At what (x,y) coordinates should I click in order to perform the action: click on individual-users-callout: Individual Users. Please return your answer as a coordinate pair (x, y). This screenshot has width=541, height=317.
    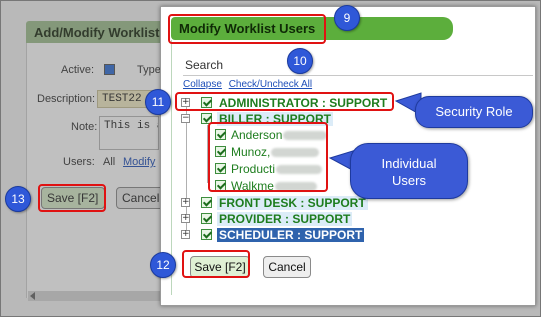
    Looking at the image, I should click on (409, 171).